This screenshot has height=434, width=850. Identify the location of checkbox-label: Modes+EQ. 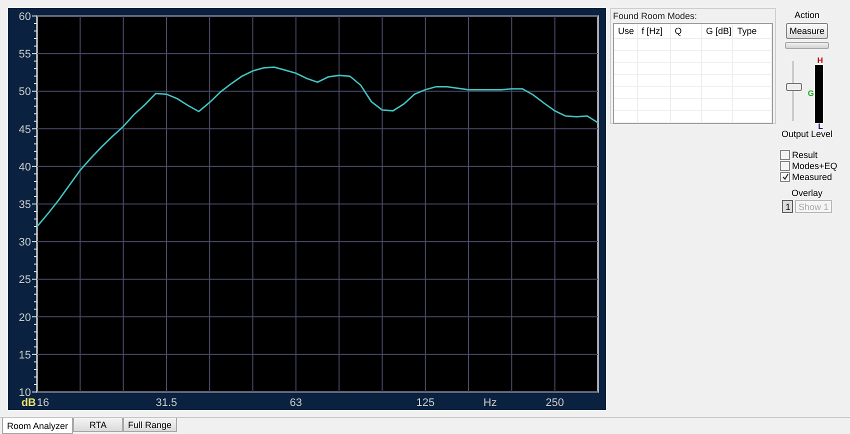
(815, 165).